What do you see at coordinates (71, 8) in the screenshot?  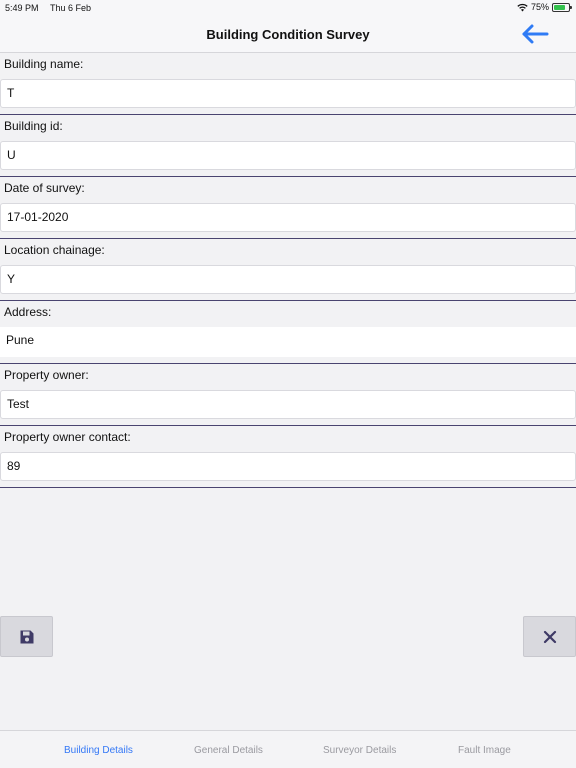 I see `status-date: Thu 6 Feb` at bounding box center [71, 8].